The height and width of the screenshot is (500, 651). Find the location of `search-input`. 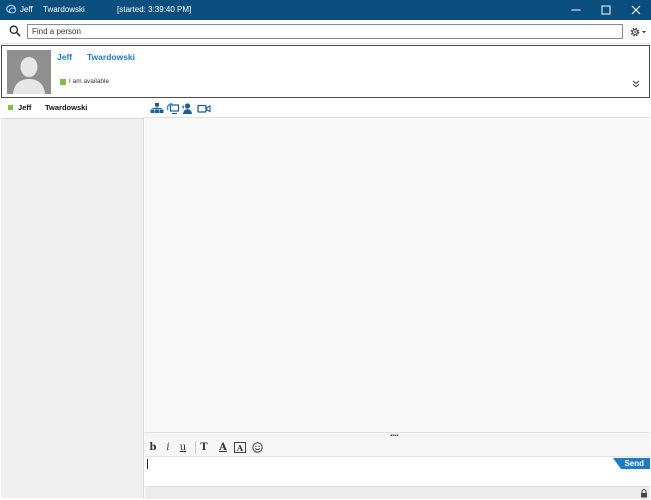

search-input is located at coordinates (325, 31).